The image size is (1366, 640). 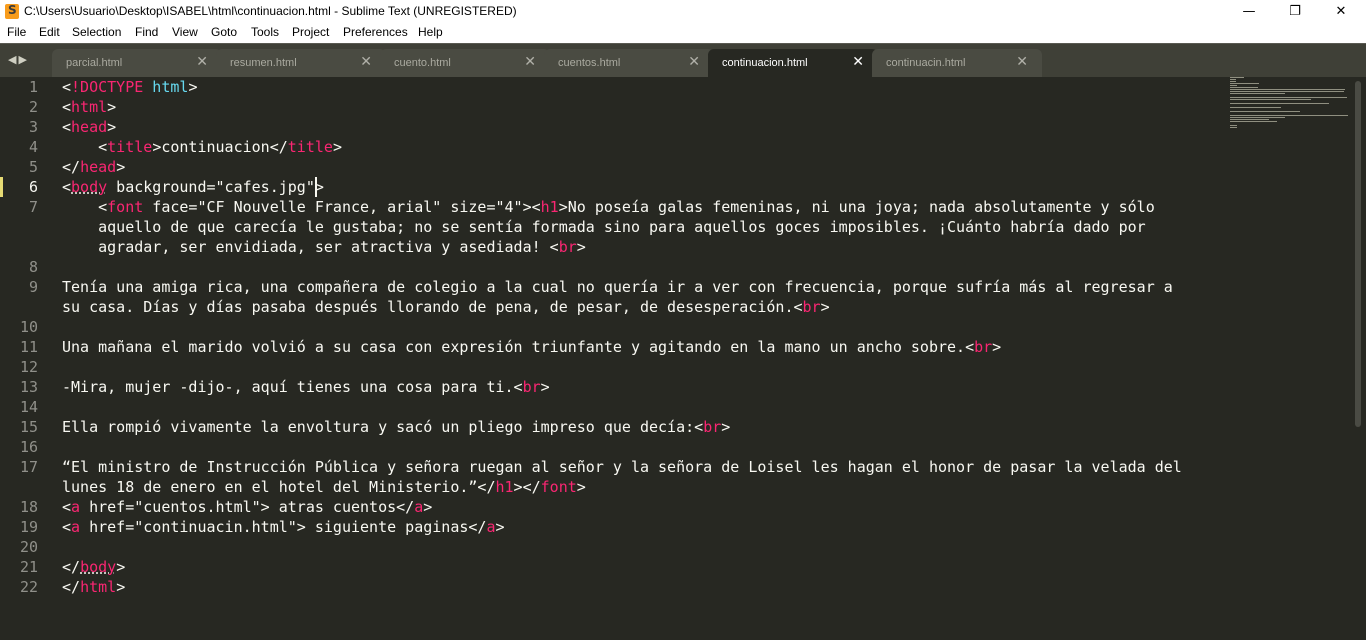 I want to click on menu-goto: Goto, so click(x=224, y=32).